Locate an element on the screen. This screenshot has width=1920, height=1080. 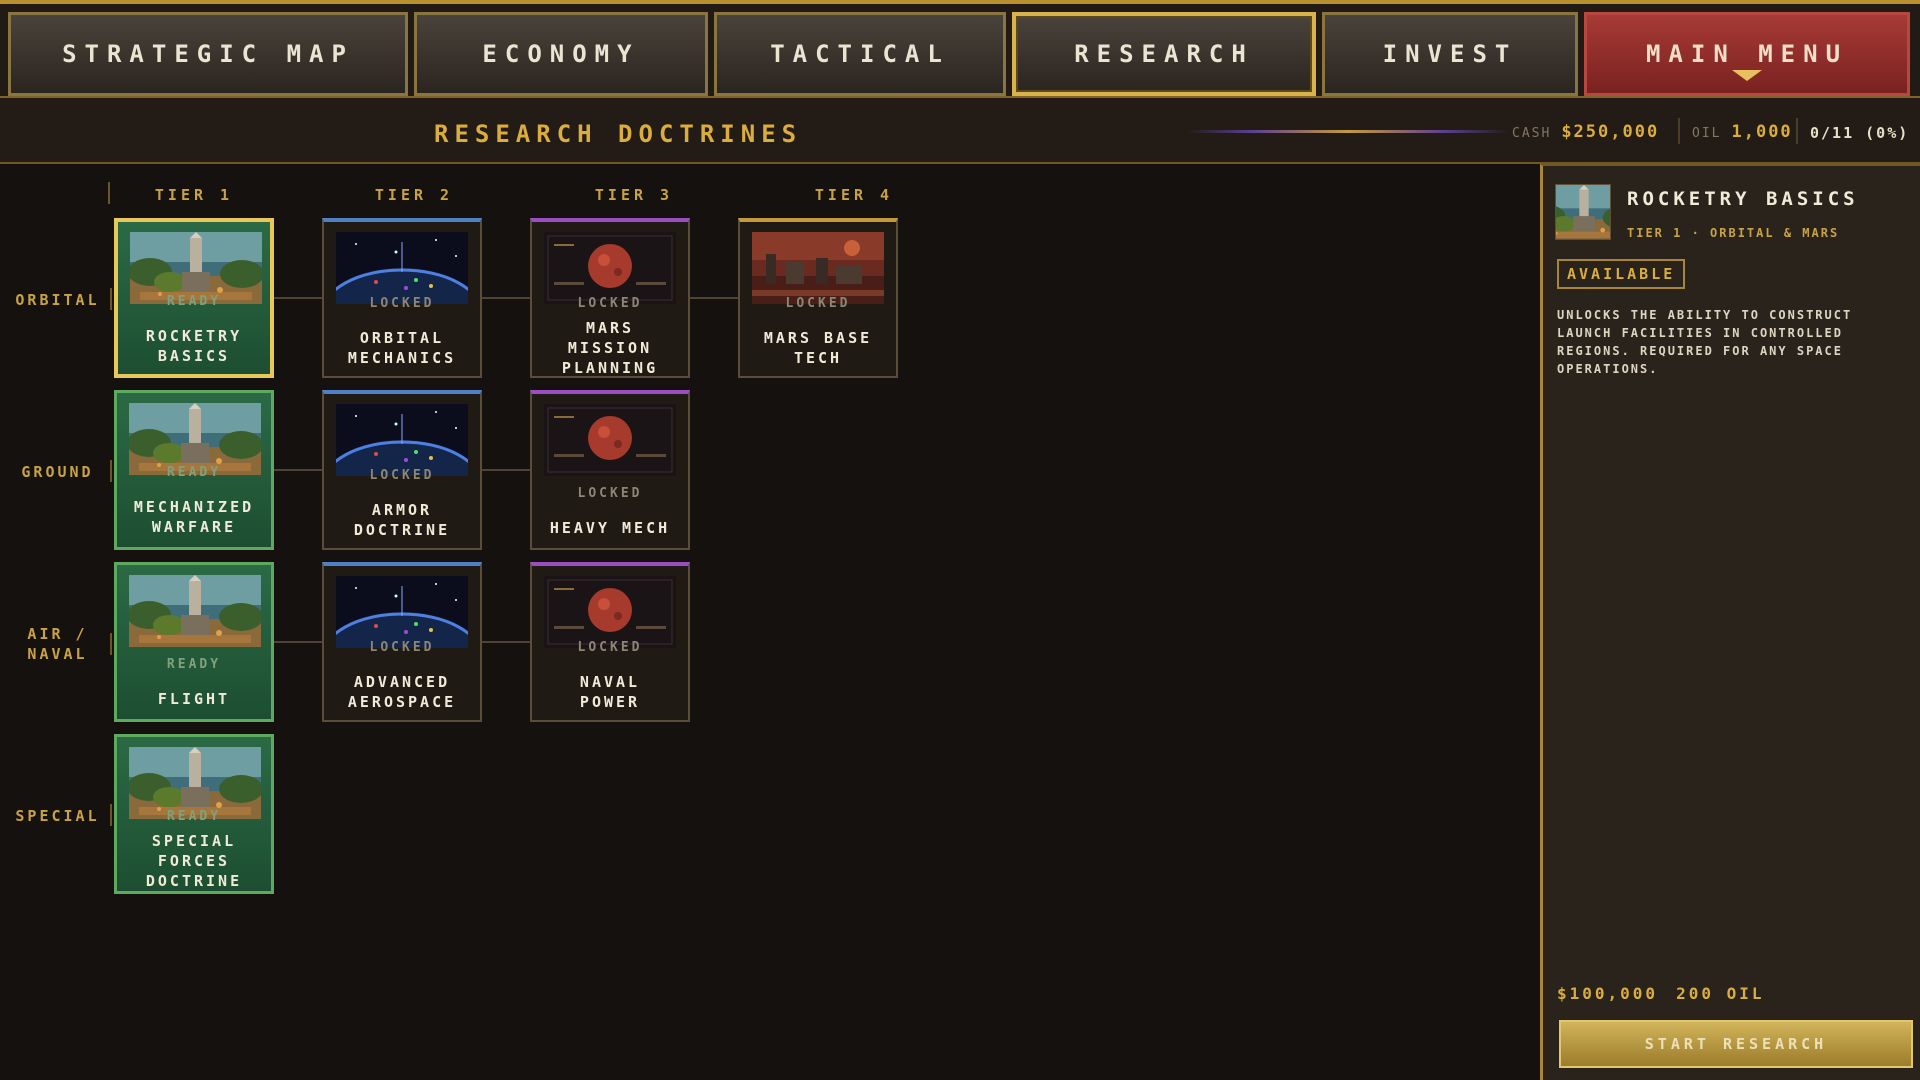
research-cost: $100,000 200 OIL is located at coordinates (1661, 993).